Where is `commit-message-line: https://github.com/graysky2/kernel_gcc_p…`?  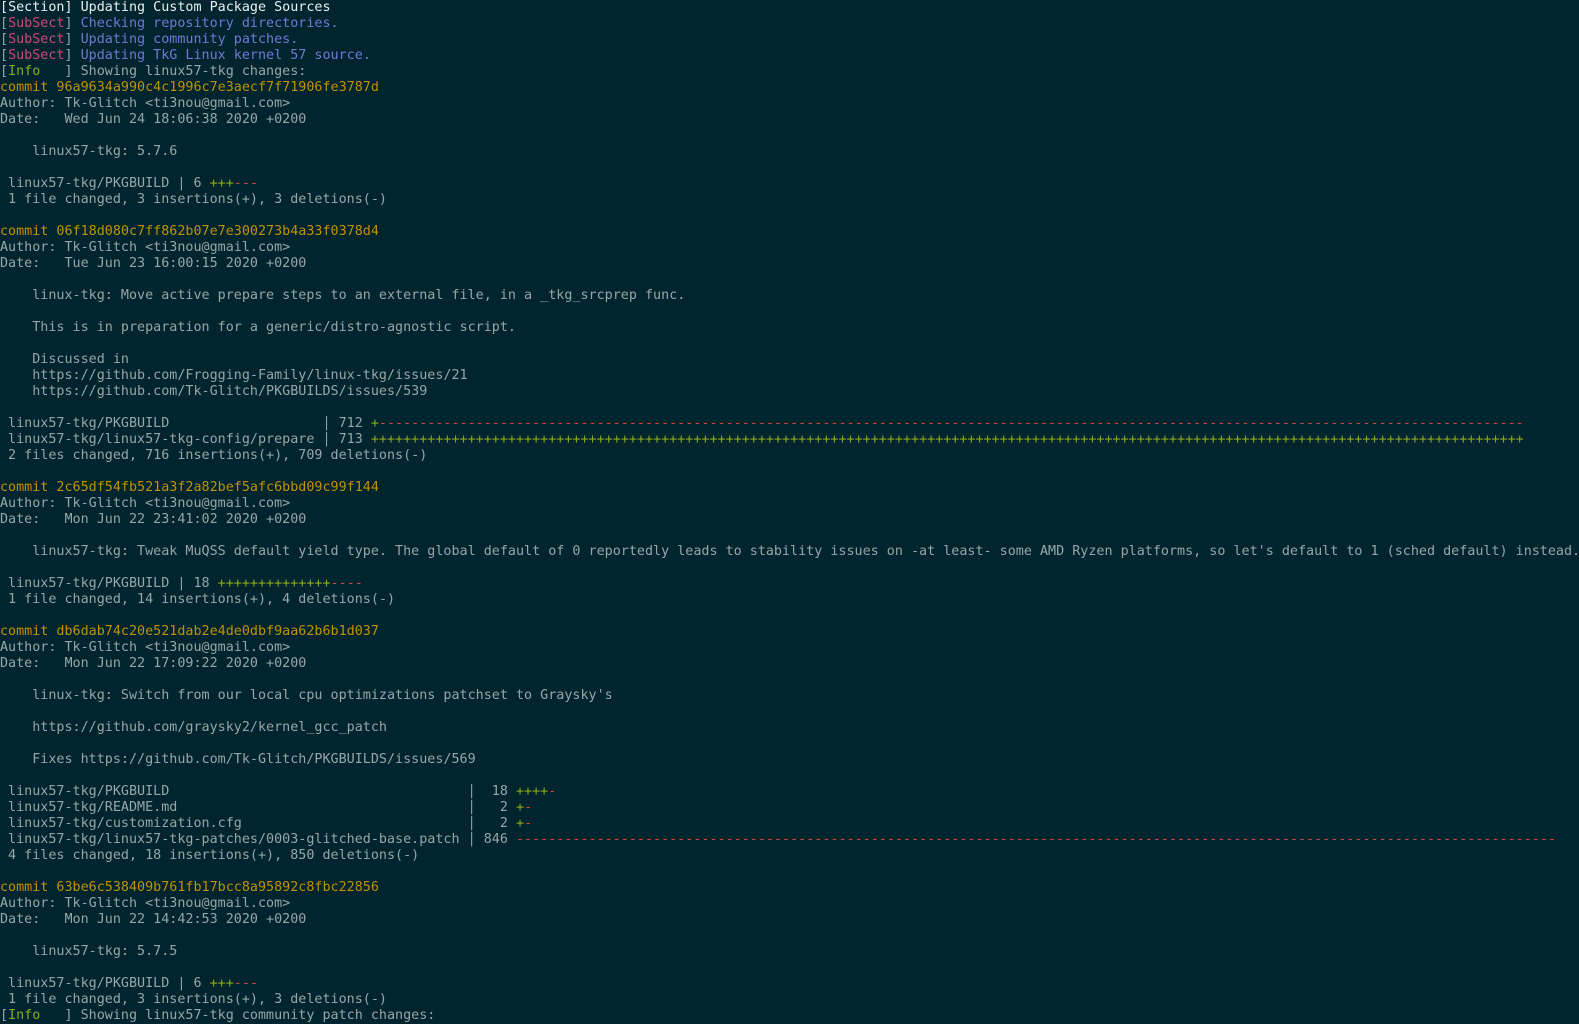
commit-message-line: https://github.com/graysky2/kernel_gcc_p… is located at coordinates (789, 728).